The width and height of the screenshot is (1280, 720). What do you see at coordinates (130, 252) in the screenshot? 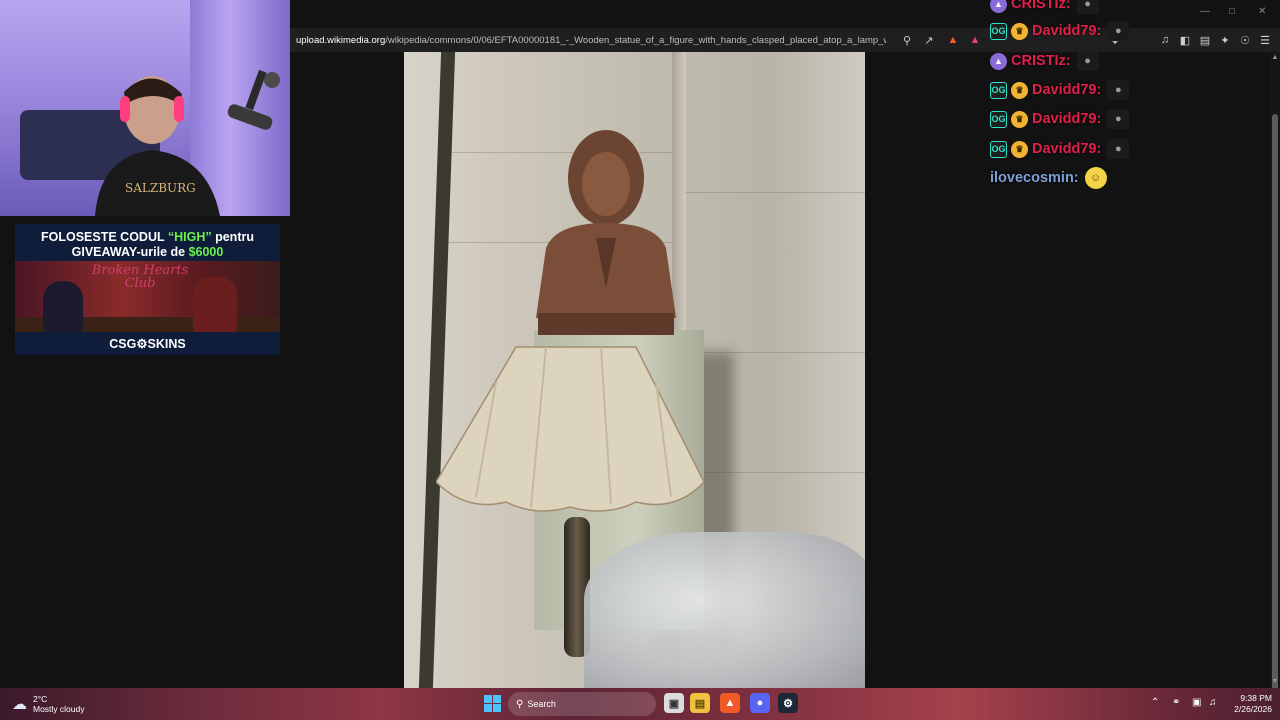
I see `ad-text: GIVEAWAY-urile de` at bounding box center [130, 252].